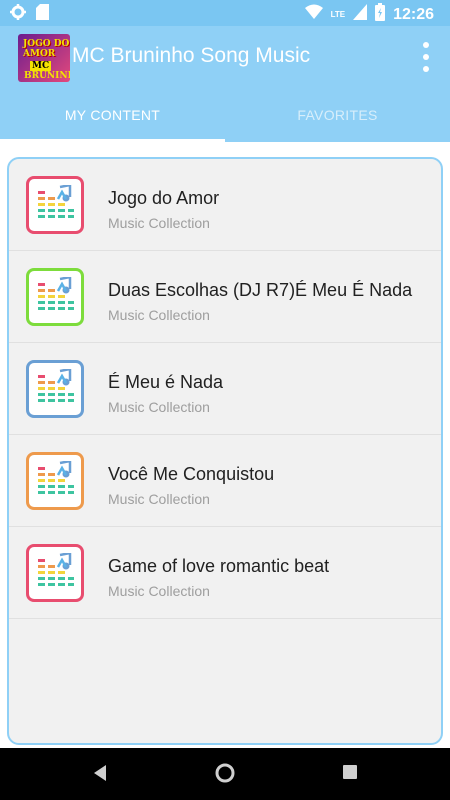  I want to click on home-icon, so click(225, 775).